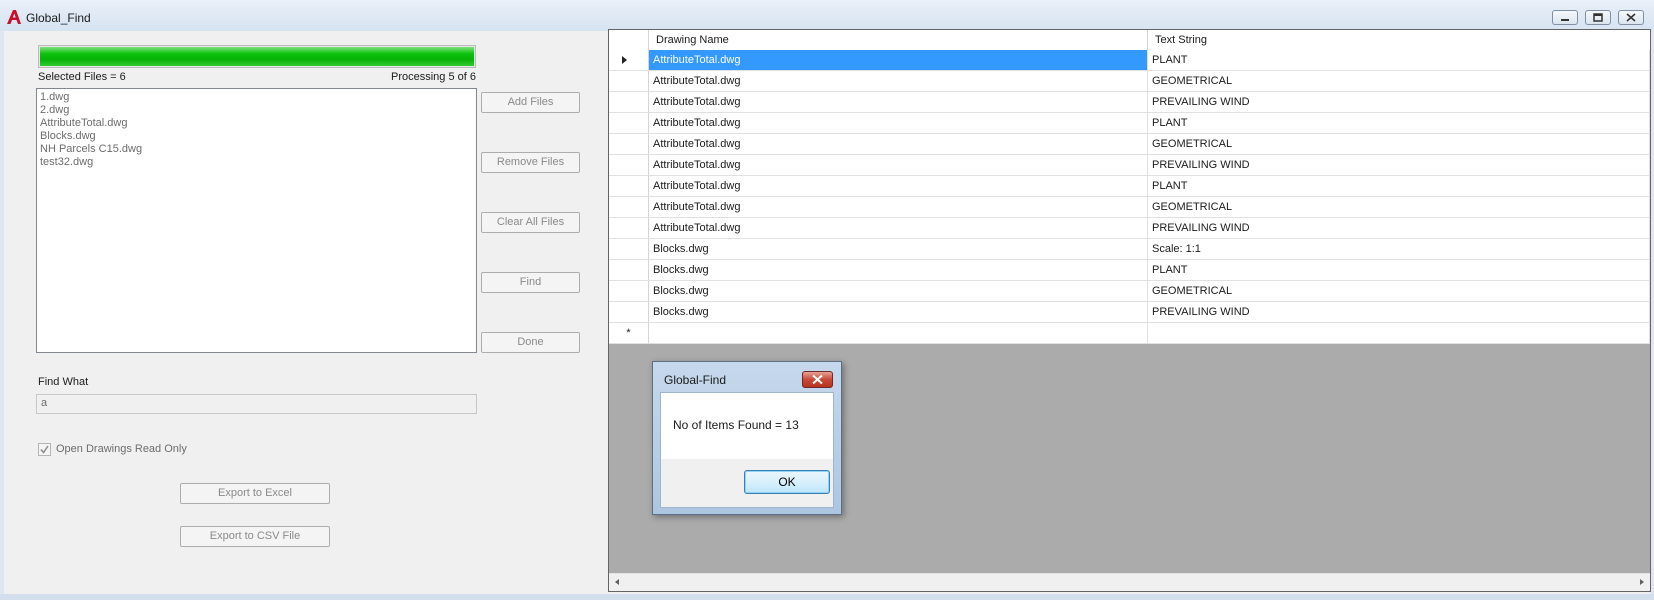  I want to click on autocad-a-icon, so click(14, 17).